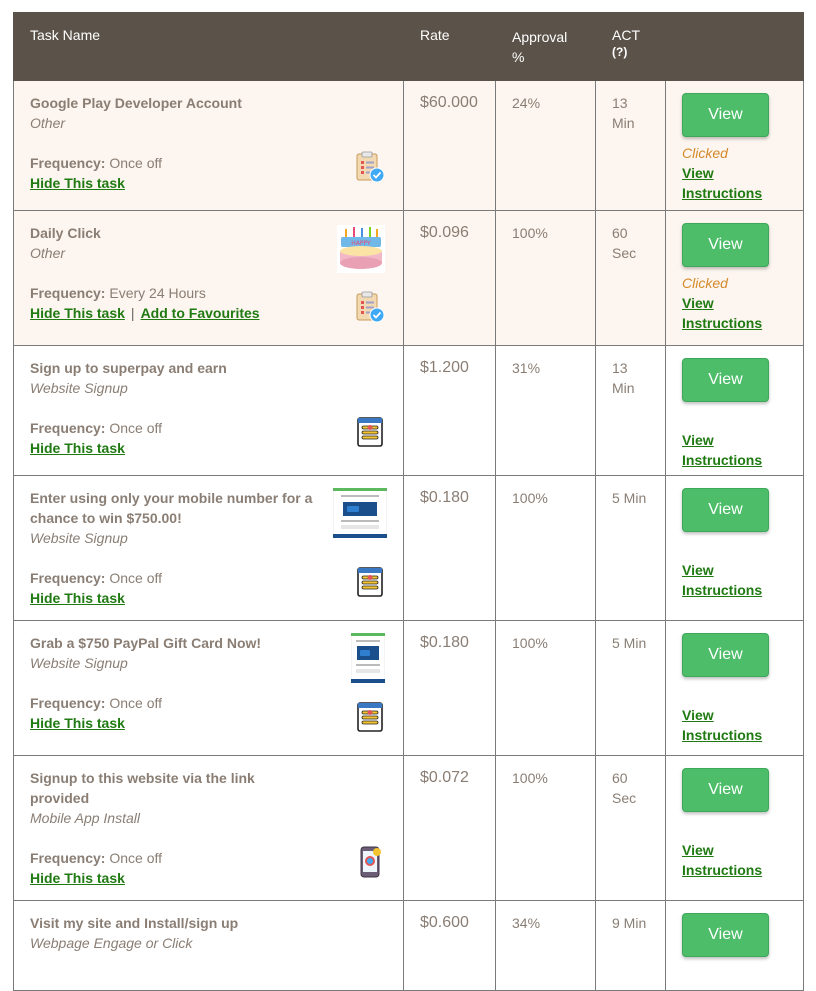 Image resolution: width=816 pixels, height=991 pixels. Describe the element at coordinates (180, 103) in the screenshot. I see `task-title: Google Play Developer Account` at that location.